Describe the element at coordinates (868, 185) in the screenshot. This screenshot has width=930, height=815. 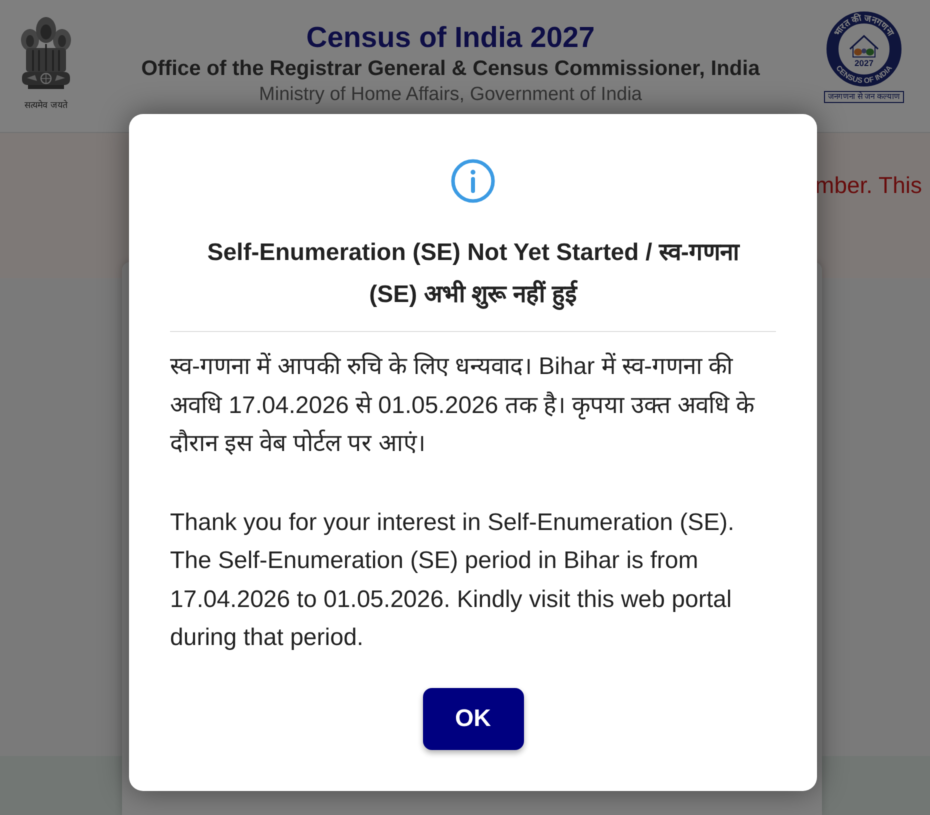
I see `notice-text: mber. This` at that location.